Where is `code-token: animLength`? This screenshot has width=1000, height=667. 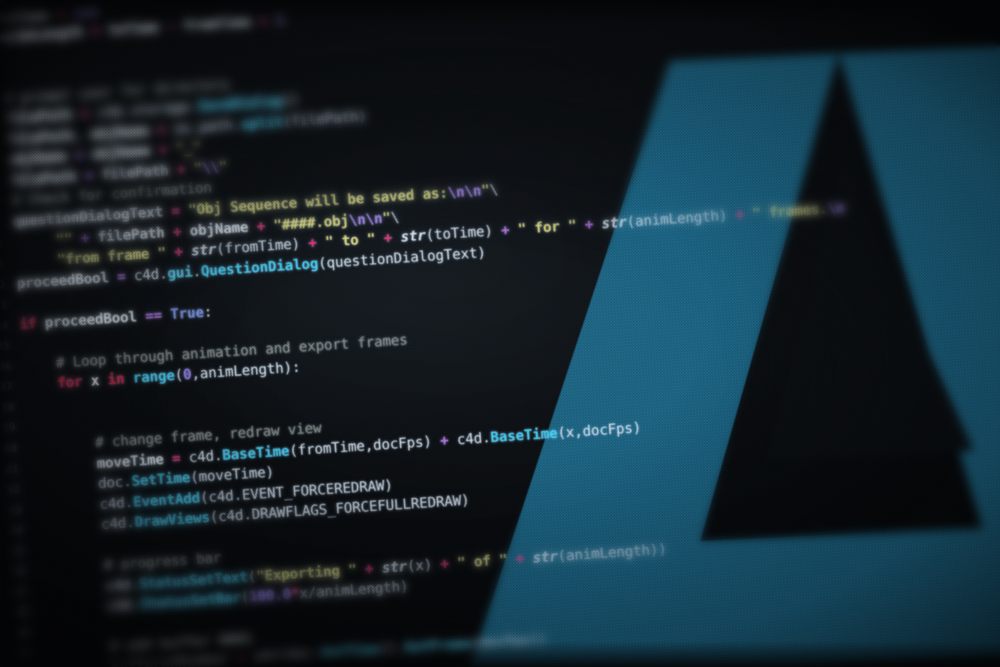
code-token: animLength is located at coordinates (42, 35).